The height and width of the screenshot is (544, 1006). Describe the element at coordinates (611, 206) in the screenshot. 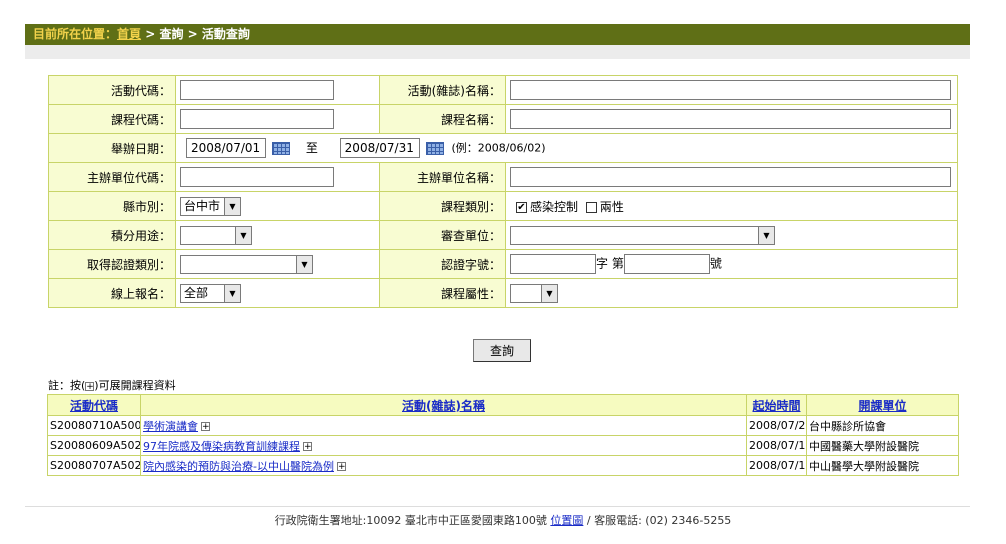

I see `course-type-gender-label: 兩性` at that location.